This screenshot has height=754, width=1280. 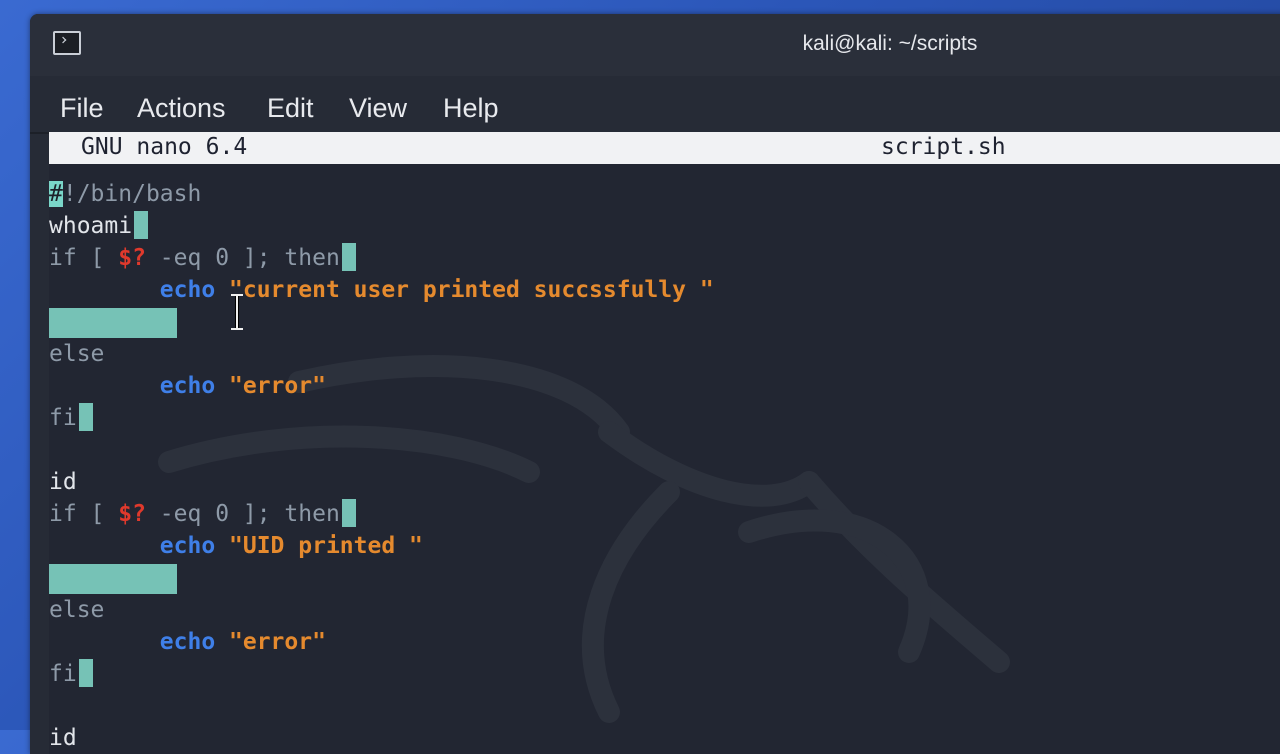 What do you see at coordinates (99, 226) in the screenshot?
I see `code-line: whoami` at bounding box center [99, 226].